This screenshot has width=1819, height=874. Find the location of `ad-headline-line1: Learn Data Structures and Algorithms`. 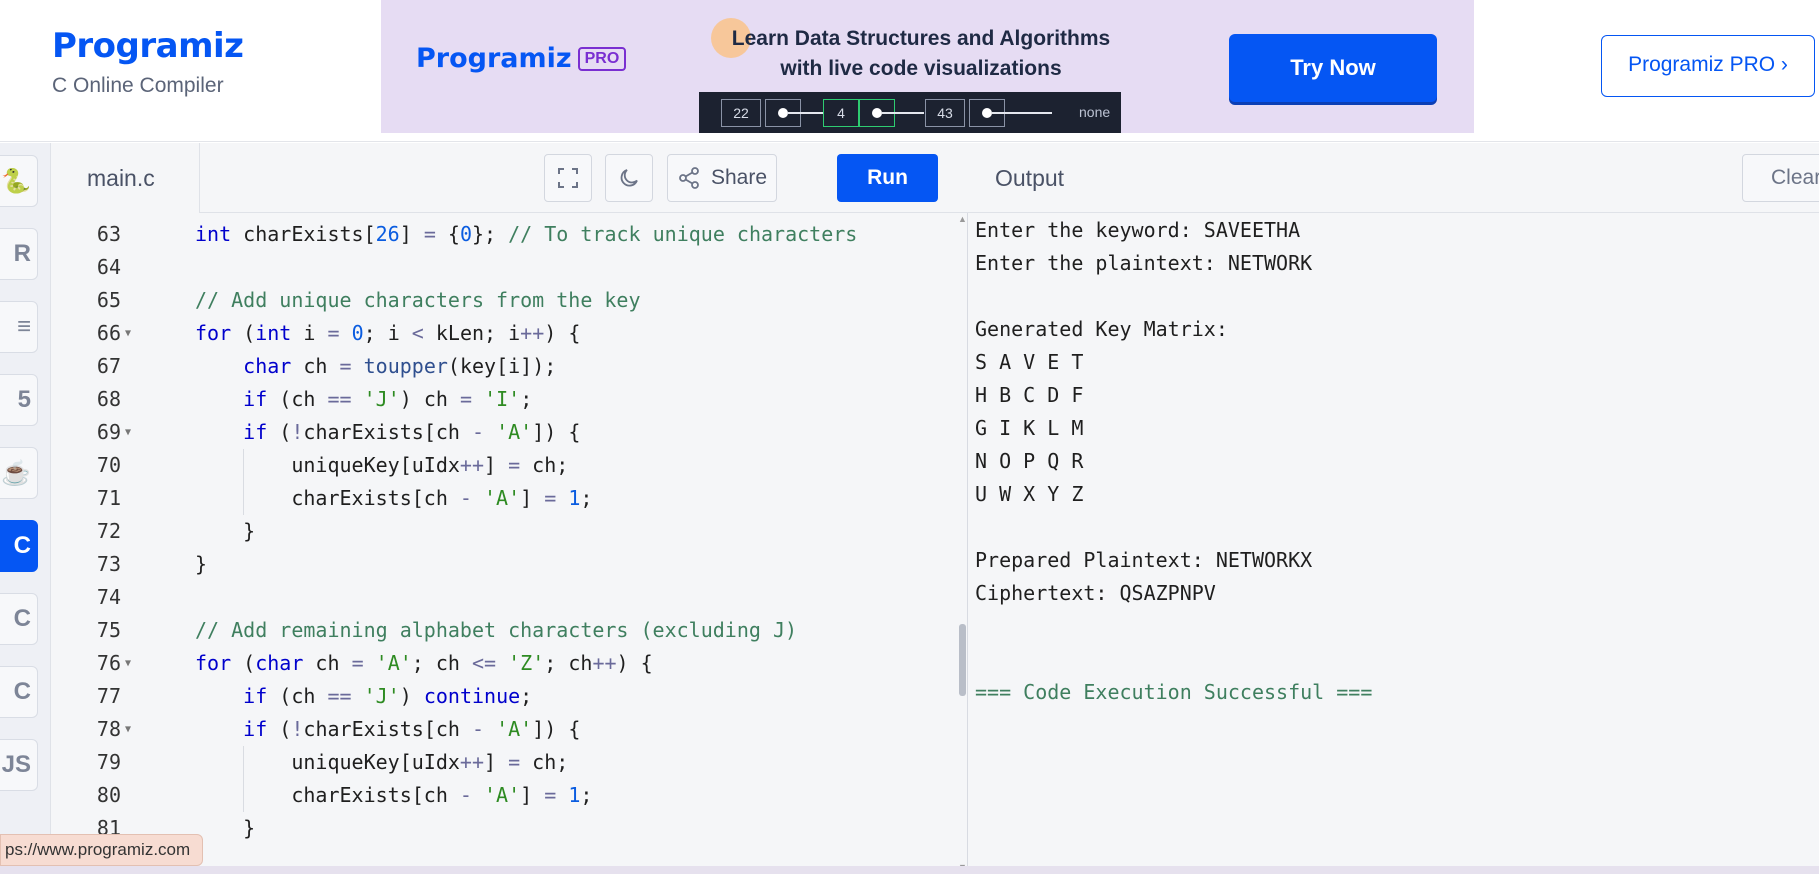

ad-headline-line1: Learn Data Structures and Algorithms is located at coordinates (921, 38).